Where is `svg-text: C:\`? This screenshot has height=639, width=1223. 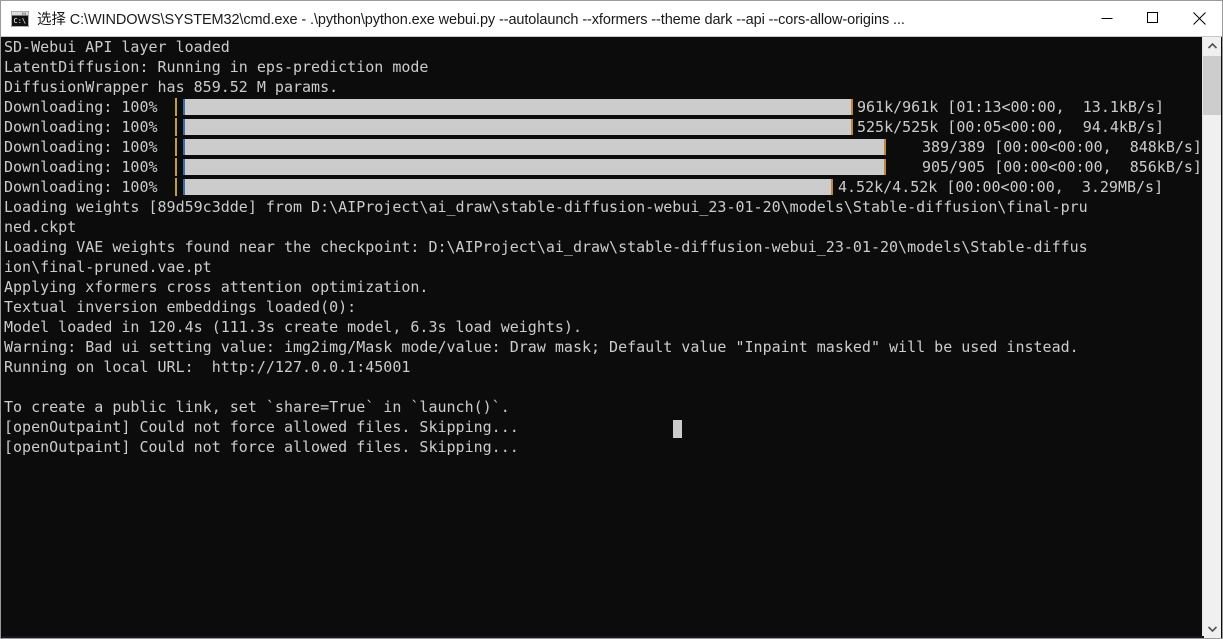
svg-text: C:\ is located at coordinates (20, 21).